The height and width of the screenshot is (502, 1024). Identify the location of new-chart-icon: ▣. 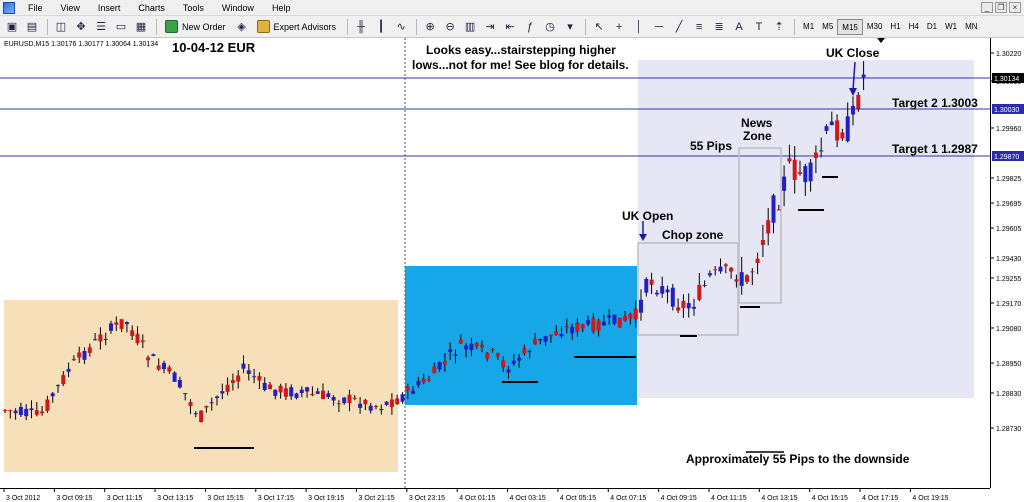
(12, 27).